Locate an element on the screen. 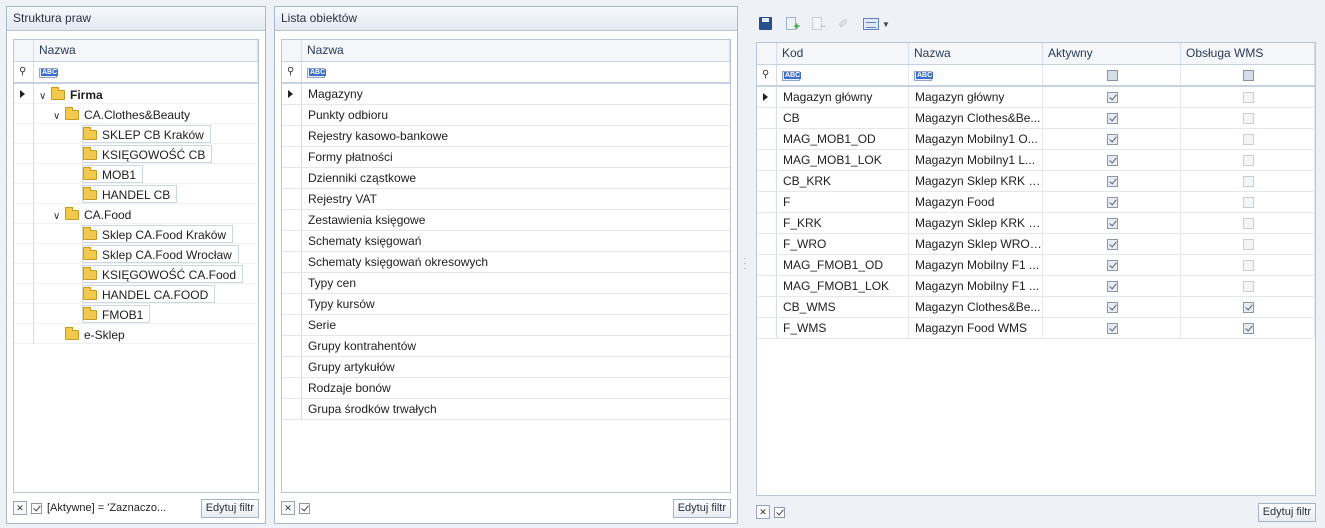 This screenshot has height=528, width=1325. filter-cell-kod: ABC is located at coordinates (843, 75).